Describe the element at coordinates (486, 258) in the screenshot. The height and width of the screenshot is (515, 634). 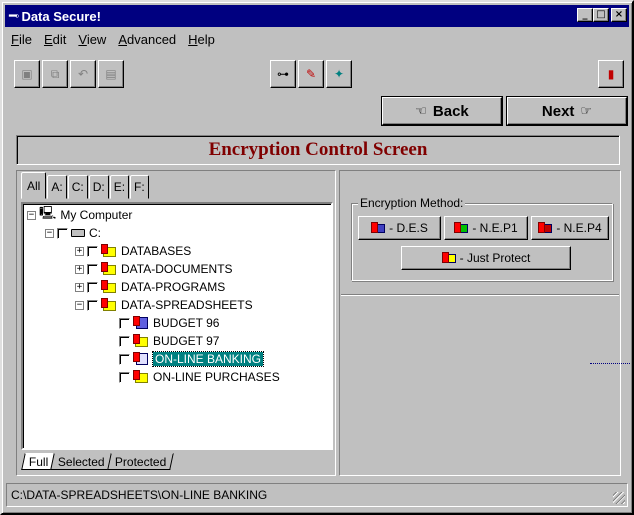
I see `just-protect-button: - Just Protect` at that location.